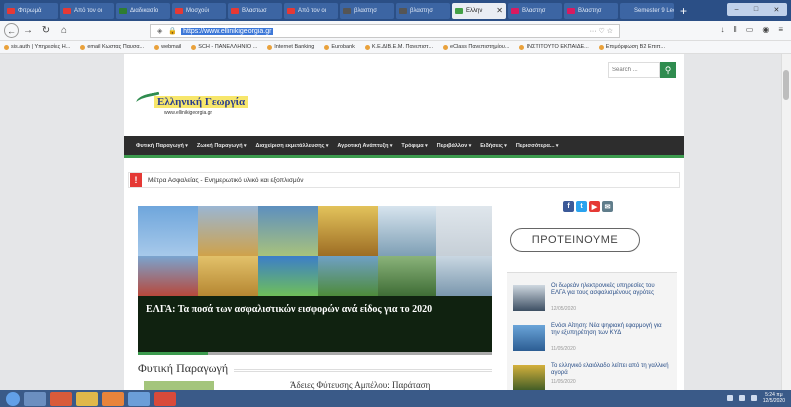  I want to click on network-icon, so click(741, 398).